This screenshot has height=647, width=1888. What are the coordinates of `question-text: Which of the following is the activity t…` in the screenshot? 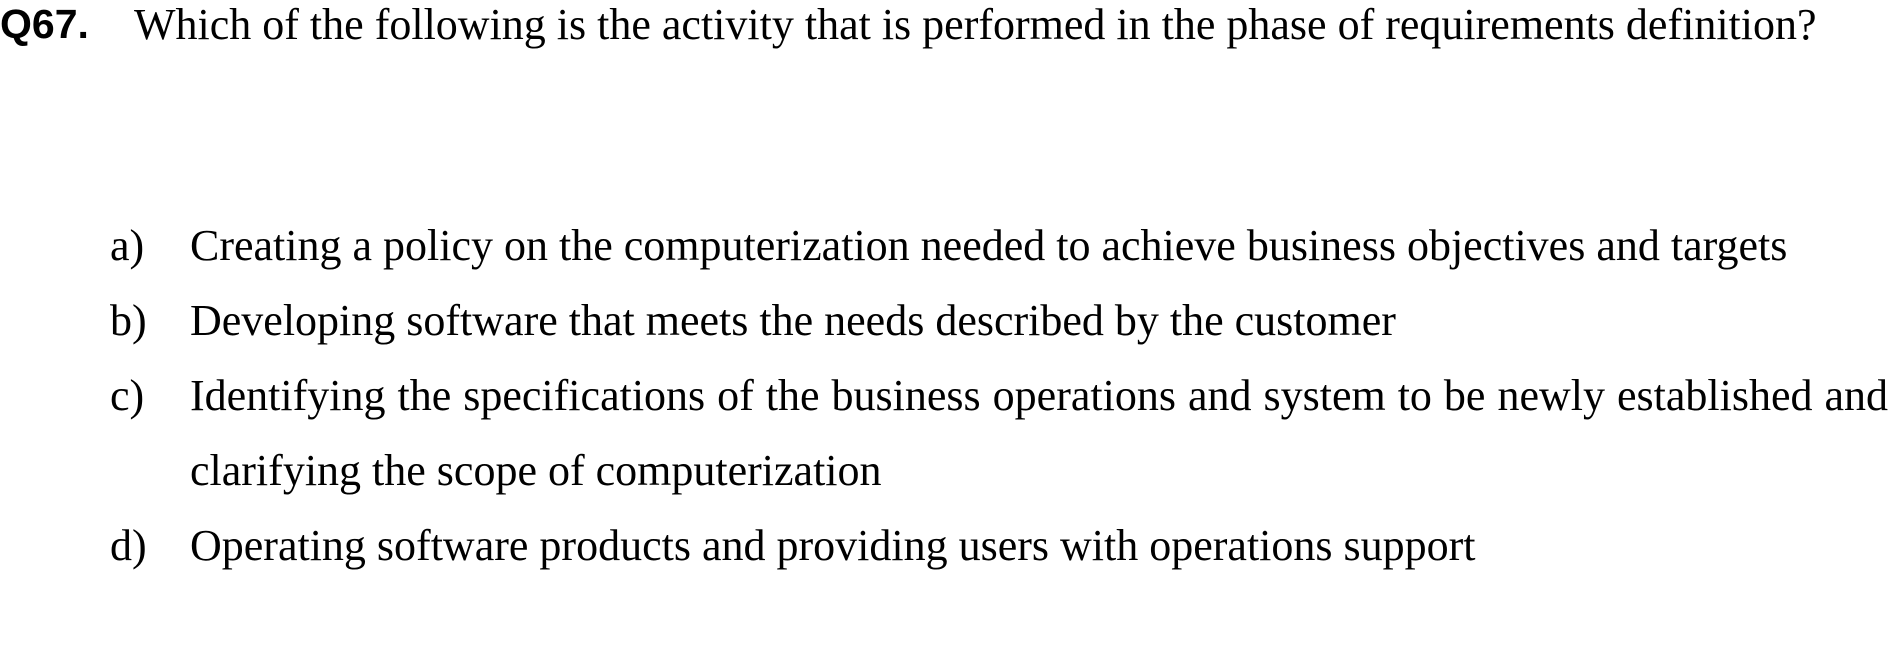 It's located at (975, 24).